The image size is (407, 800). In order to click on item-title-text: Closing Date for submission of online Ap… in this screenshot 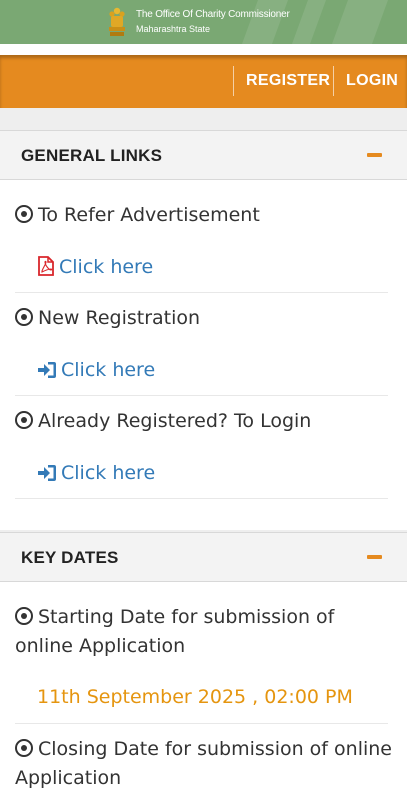, I will do `click(203, 763)`.